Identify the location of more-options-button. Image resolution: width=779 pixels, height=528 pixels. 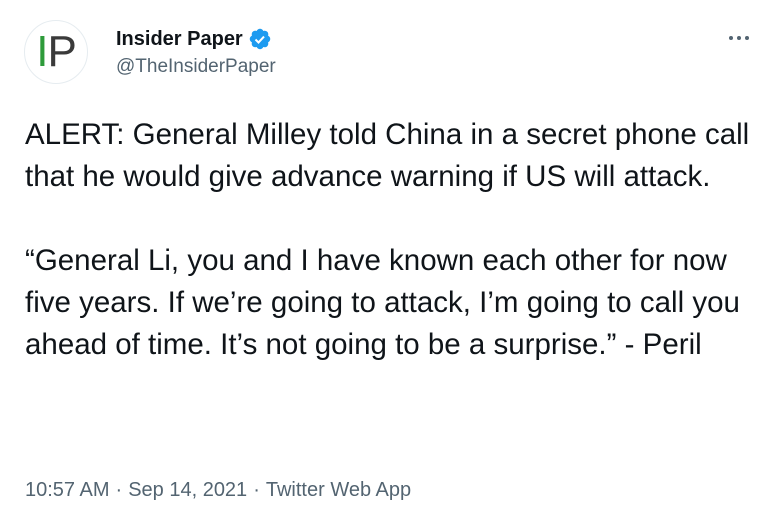
(739, 38).